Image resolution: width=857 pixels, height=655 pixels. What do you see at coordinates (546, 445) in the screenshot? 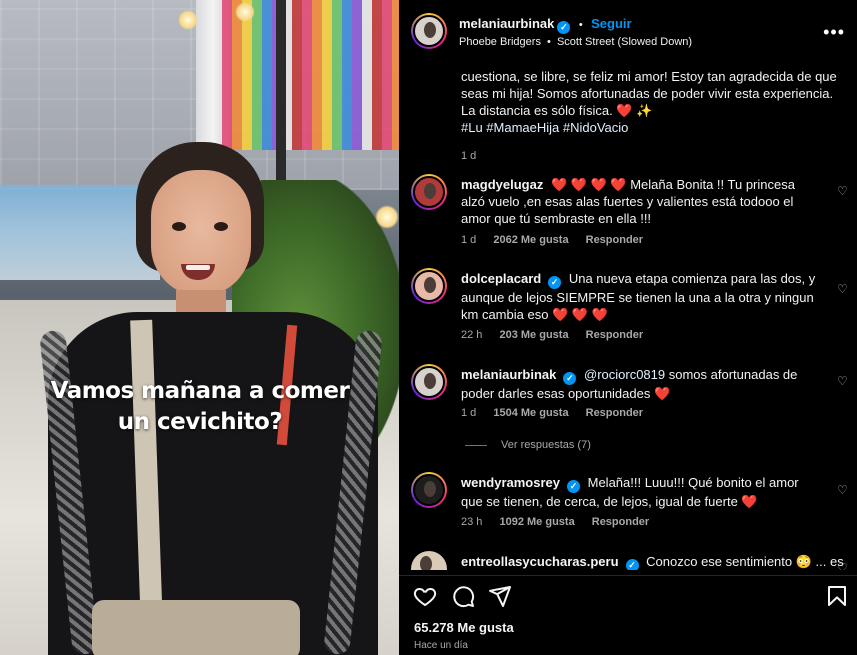
I see `view-replies-label: Ver respuestas (7)` at bounding box center [546, 445].